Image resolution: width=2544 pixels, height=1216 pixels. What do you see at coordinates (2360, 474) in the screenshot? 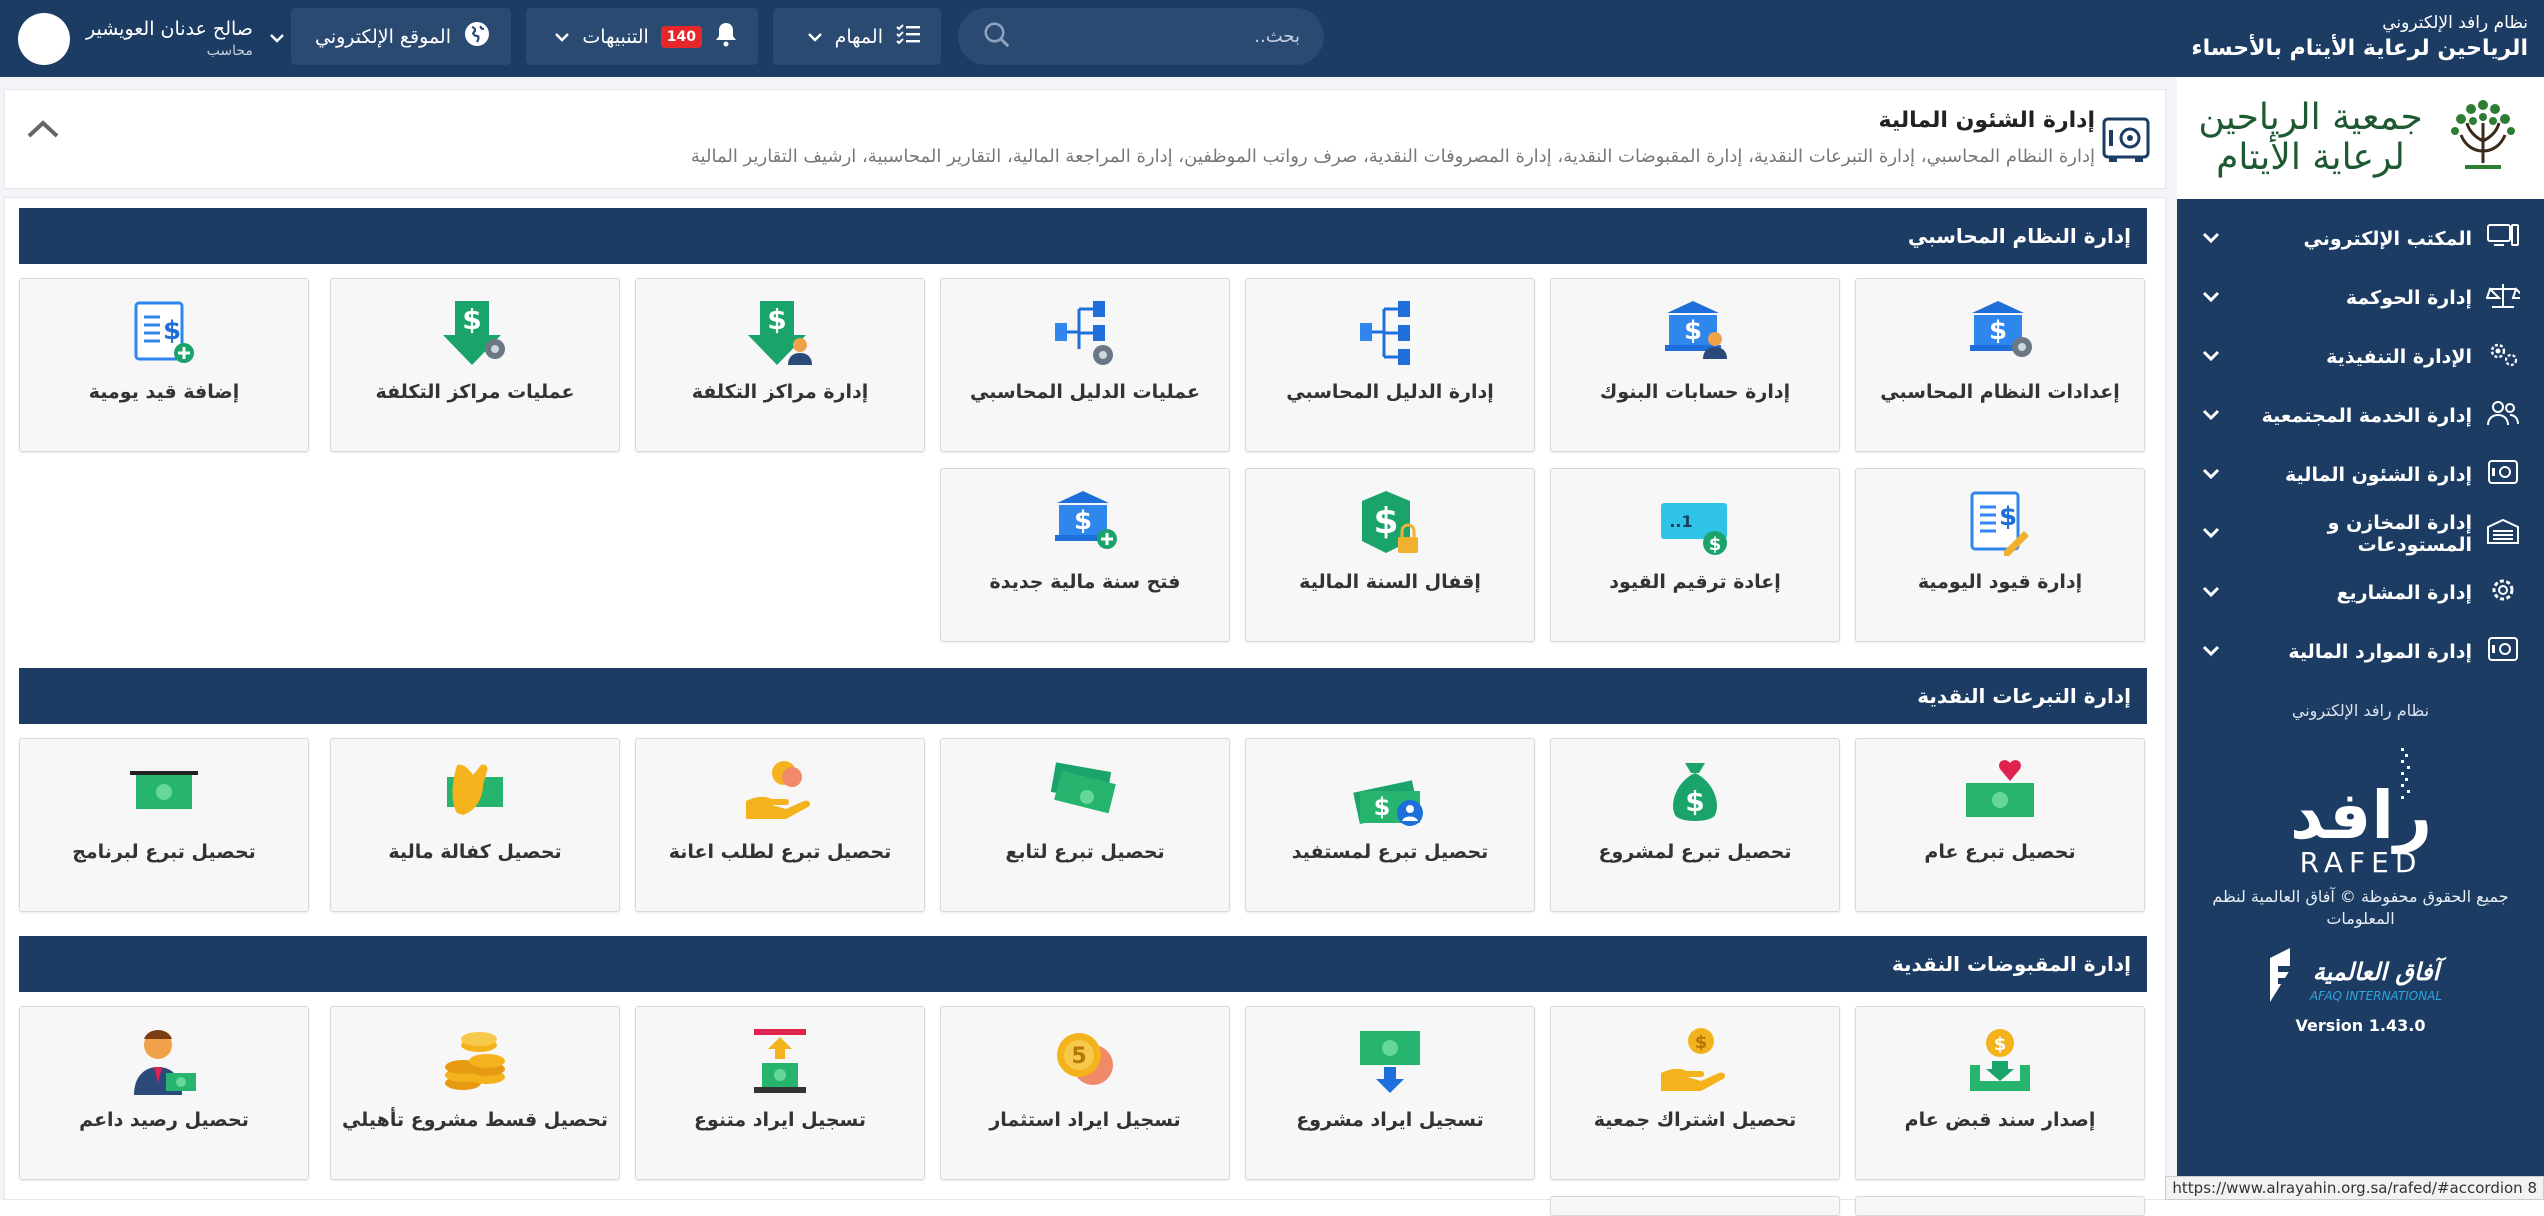
I see `sidebar-item-finance: إدارة الشئون المالية` at bounding box center [2360, 474].